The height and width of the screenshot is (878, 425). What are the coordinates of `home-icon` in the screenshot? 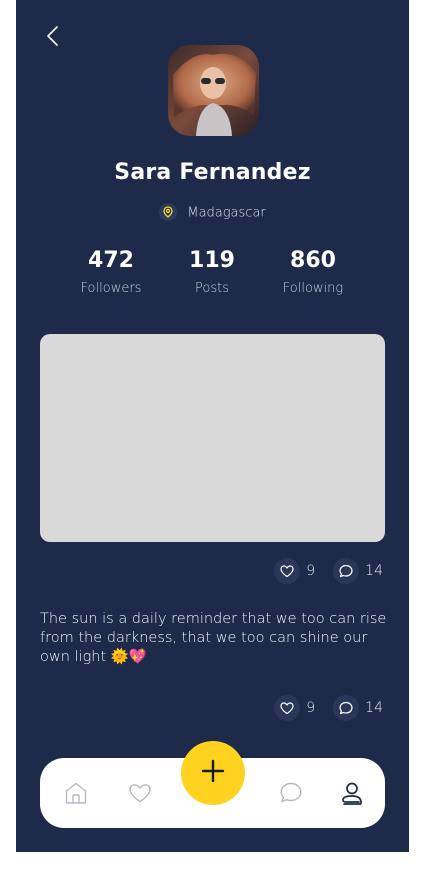 It's located at (76, 793).